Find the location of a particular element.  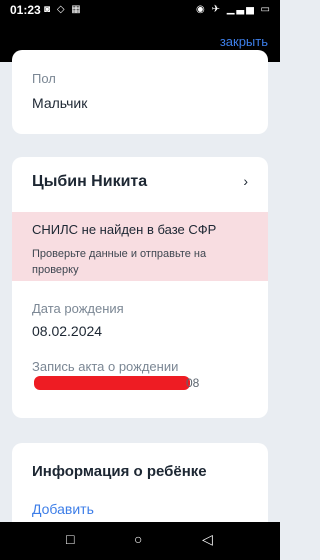

birth-date-label: Дата рождения is located at coordinates (78, 308).